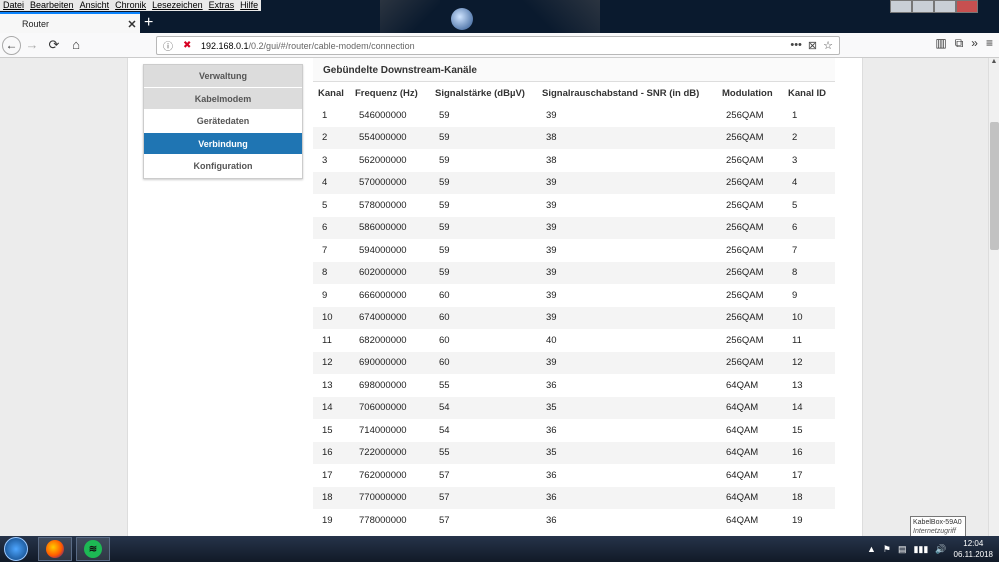  I want to click on sidebar-icon: ▥, so click(940, 43).